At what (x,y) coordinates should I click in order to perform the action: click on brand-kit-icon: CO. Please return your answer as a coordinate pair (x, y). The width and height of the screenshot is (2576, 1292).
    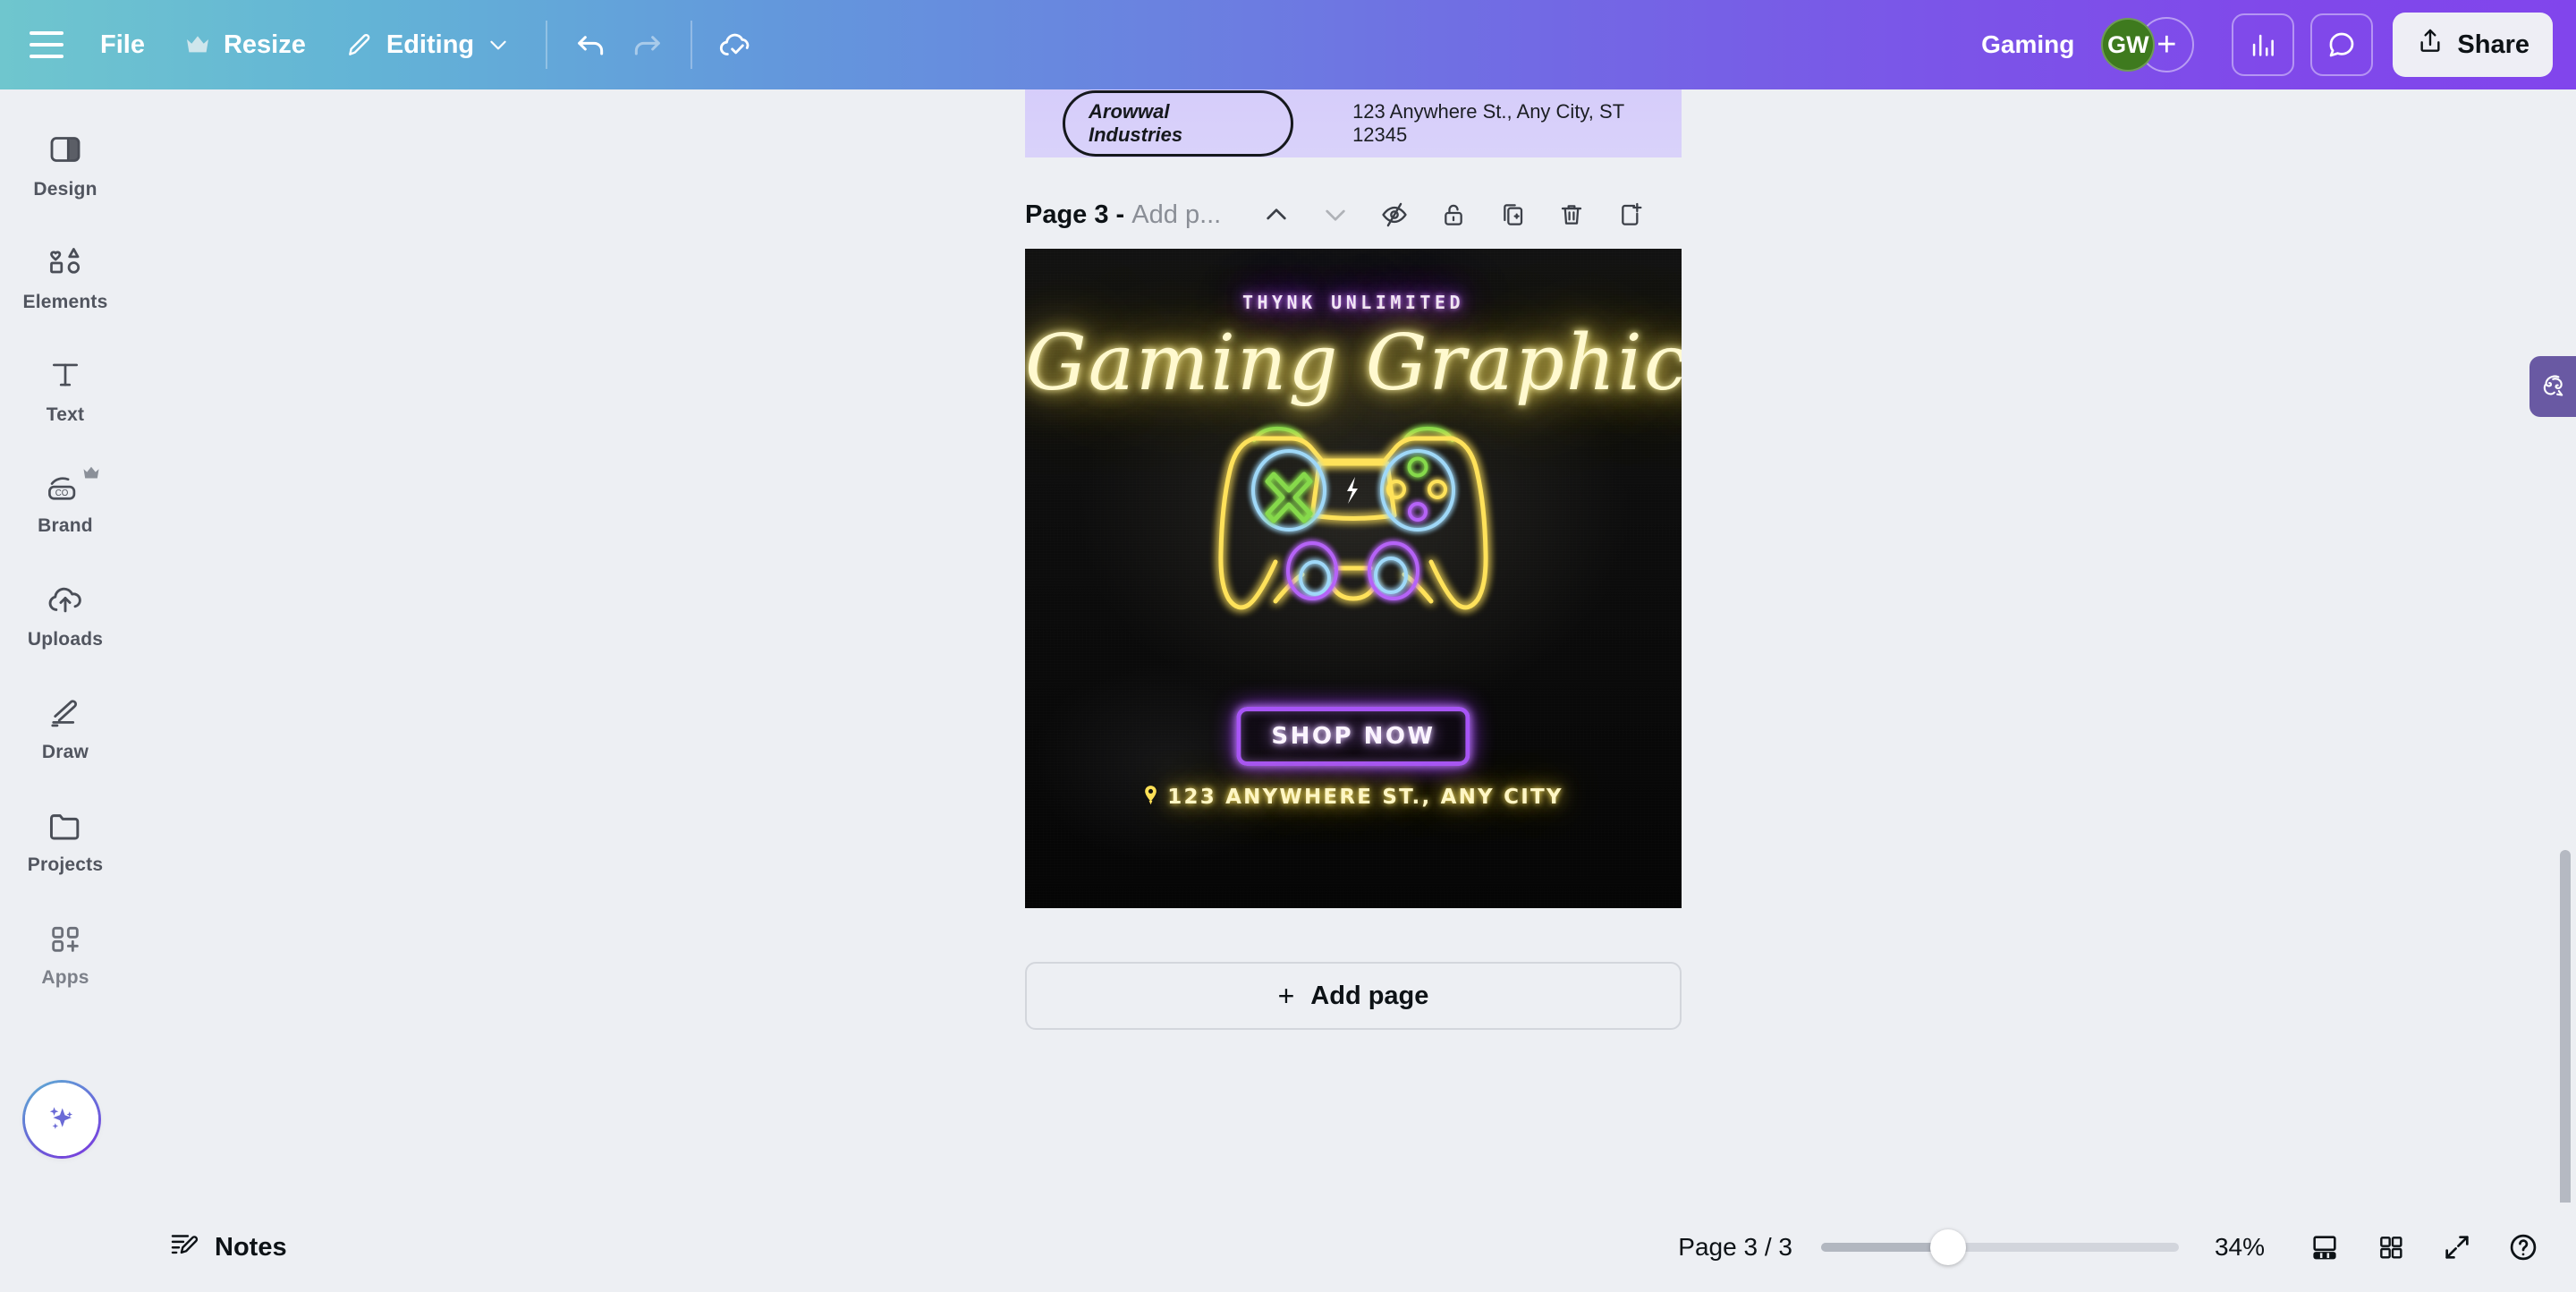
    Looking at the image, I should click on (65, 490).